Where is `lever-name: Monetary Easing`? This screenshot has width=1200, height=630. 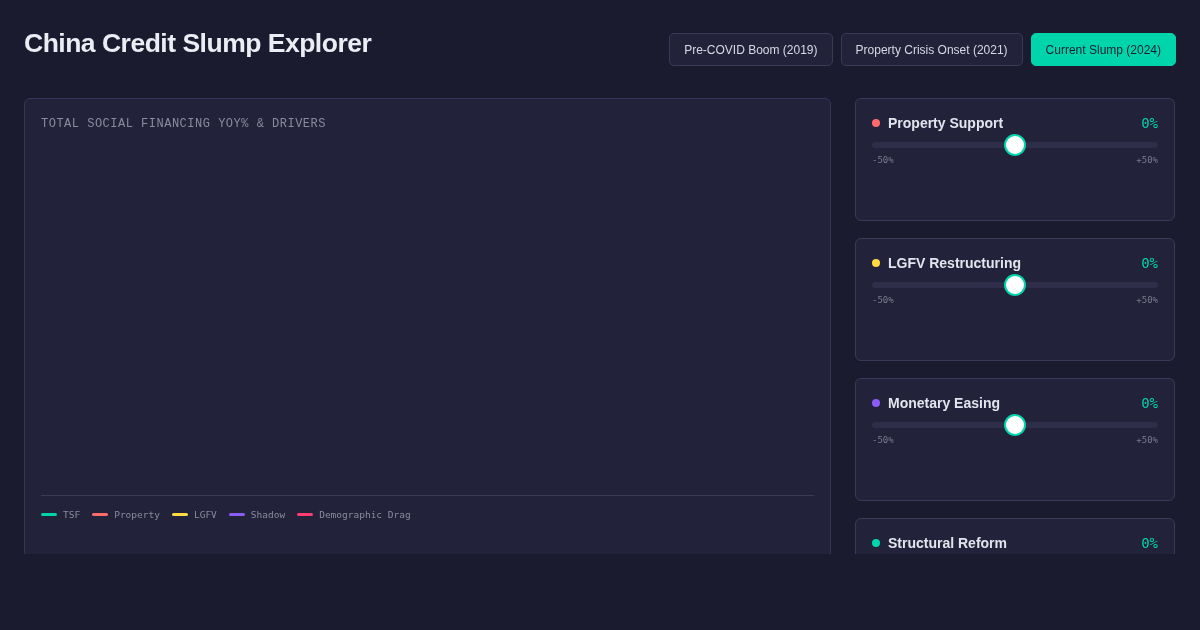
lever-name: Monetary Easing is located at coordinates (945, 403).